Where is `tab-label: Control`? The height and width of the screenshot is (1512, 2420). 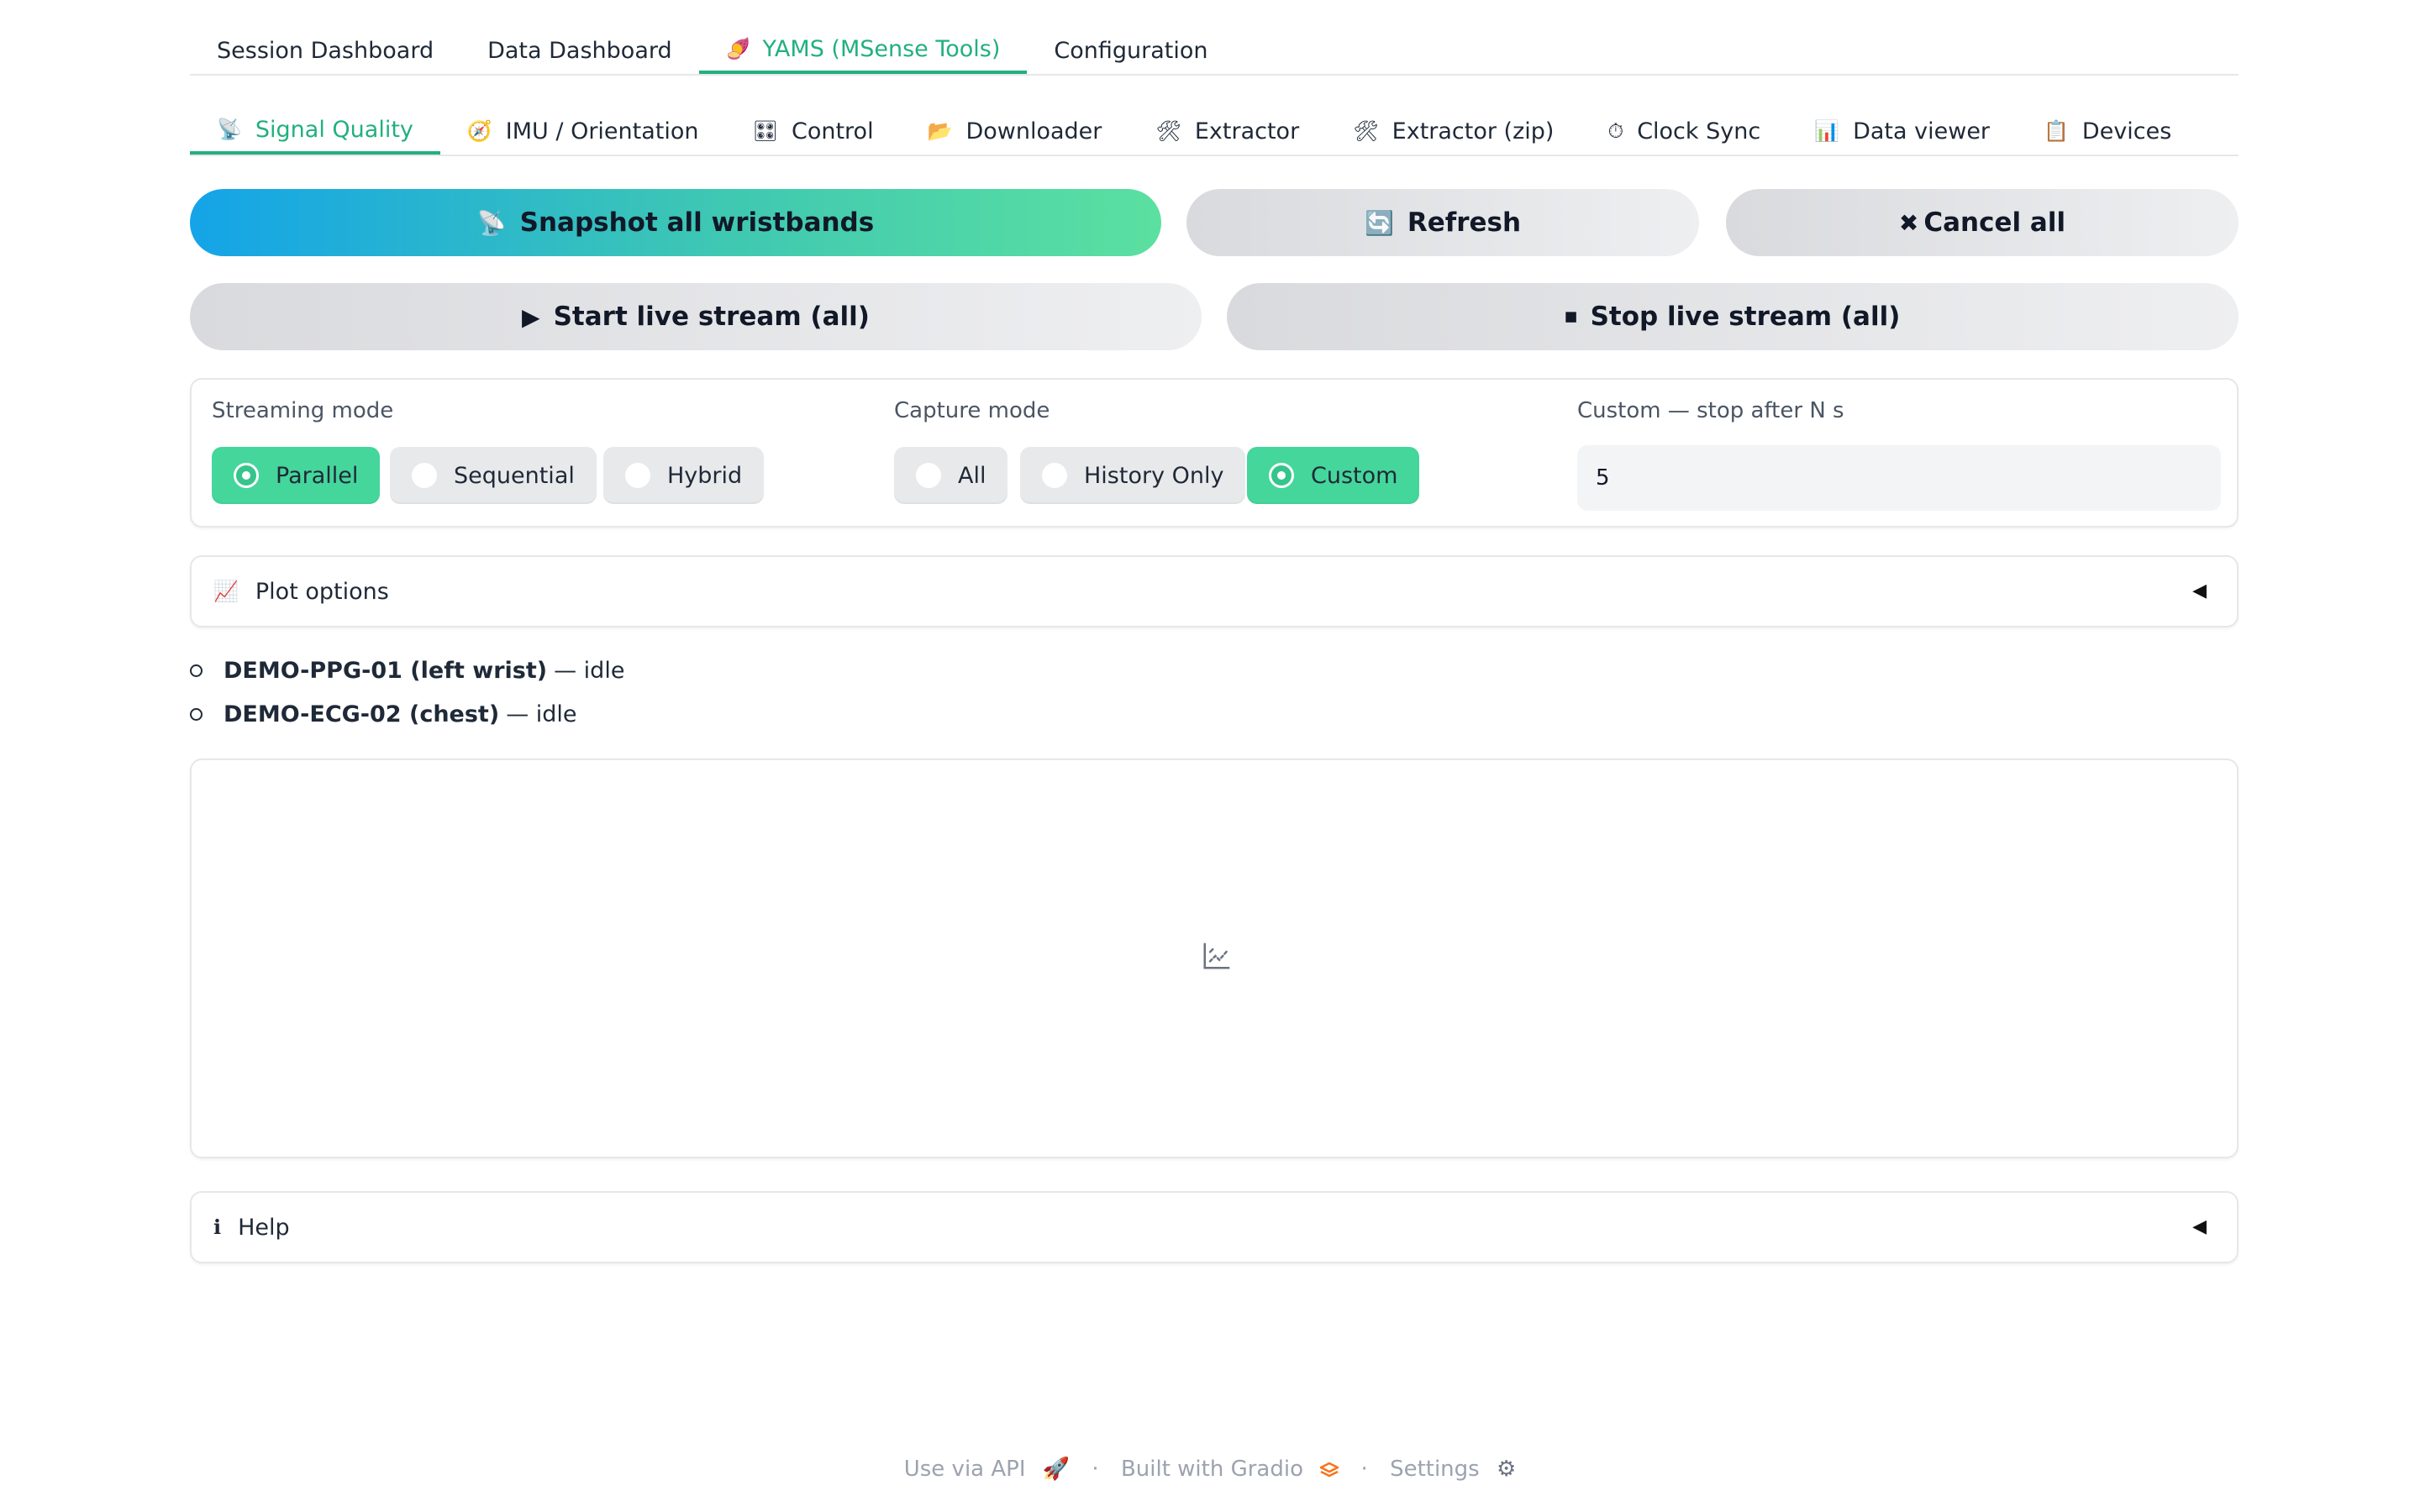
tab-label: Control is located at coordinates (832, 131).